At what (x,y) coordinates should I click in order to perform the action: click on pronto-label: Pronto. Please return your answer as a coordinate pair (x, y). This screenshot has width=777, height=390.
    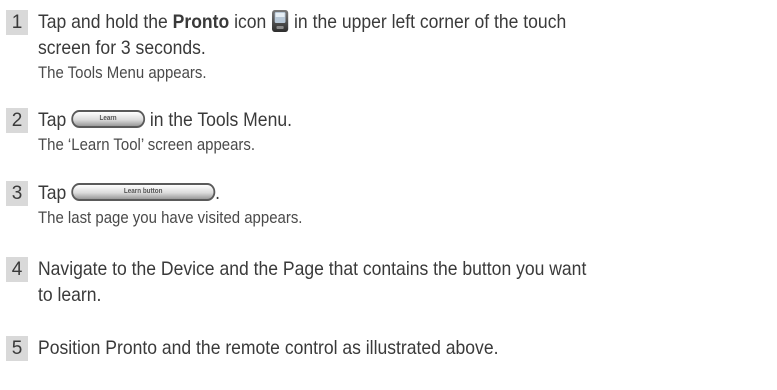
    Looking at the image, I should click on (201, 22).